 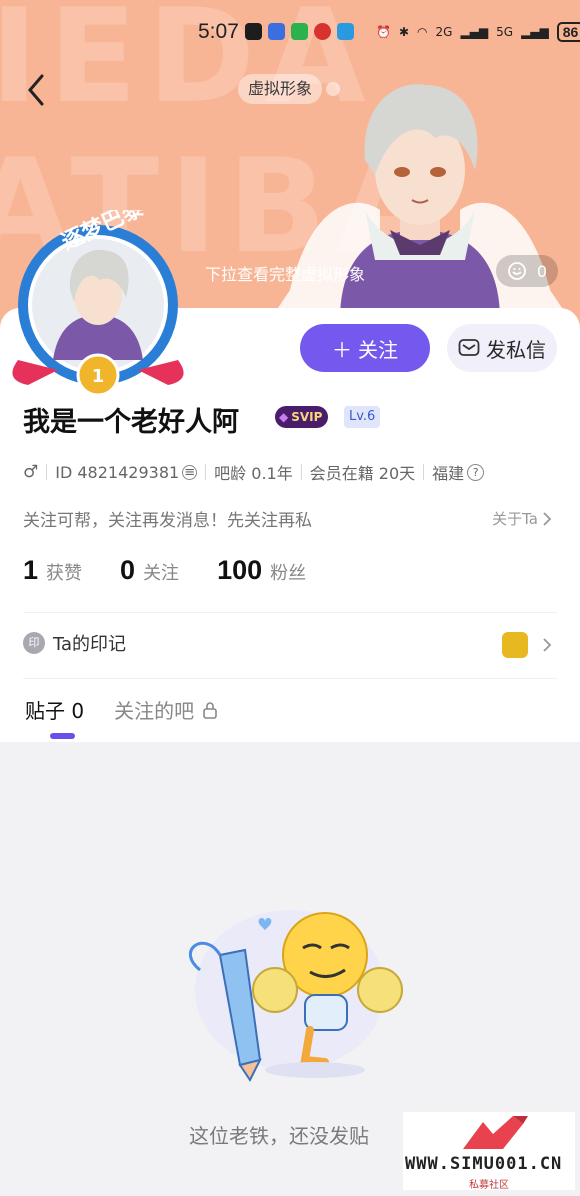 I want to click on chevron-left-icon, so click(x=36, y=90).